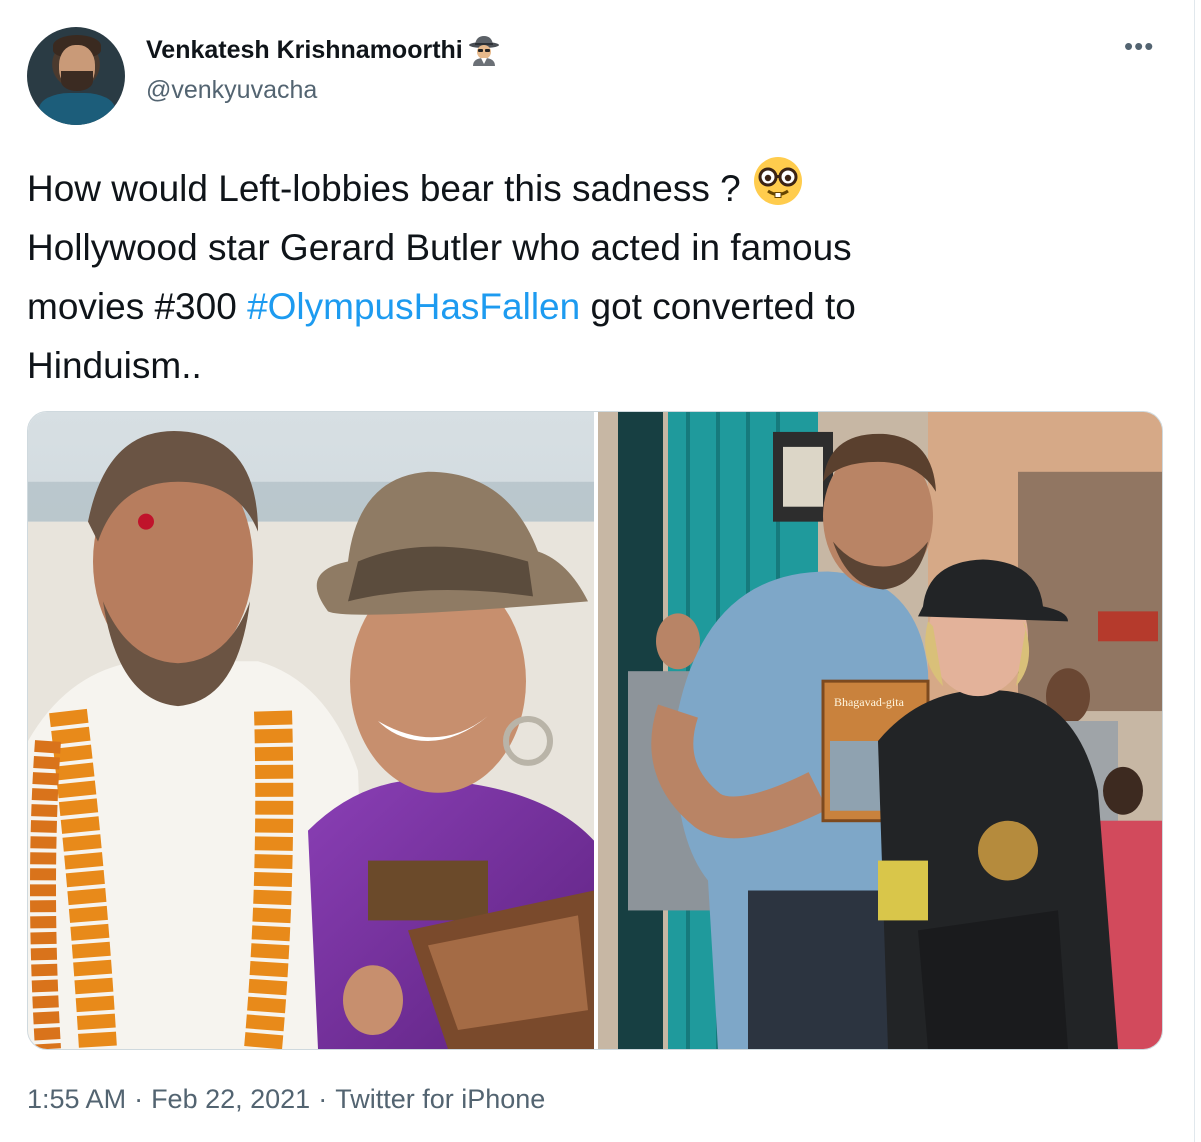 The width and height of the screenshot is (1201, 1142). Describe the element at coordinates (114, 365) in the screenshot. I see `tweet-text-line-4: Hinduism..` at that location.